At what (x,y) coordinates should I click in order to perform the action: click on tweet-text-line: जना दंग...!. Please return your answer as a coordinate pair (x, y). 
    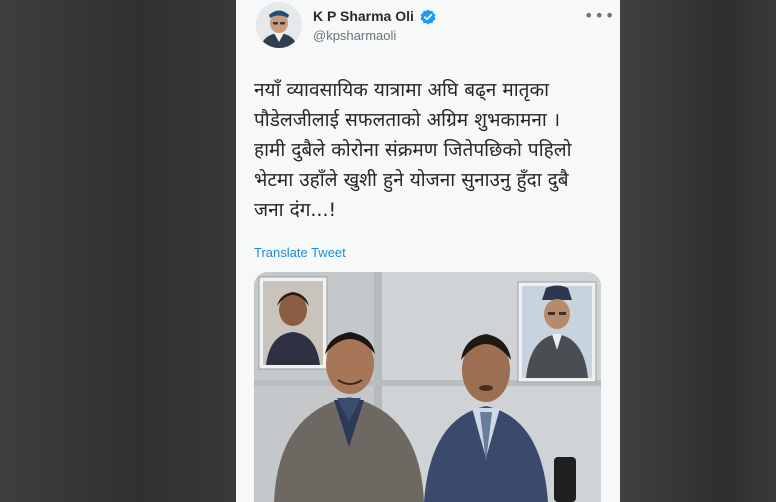
    Looking at the image, I should click on (295, 210).